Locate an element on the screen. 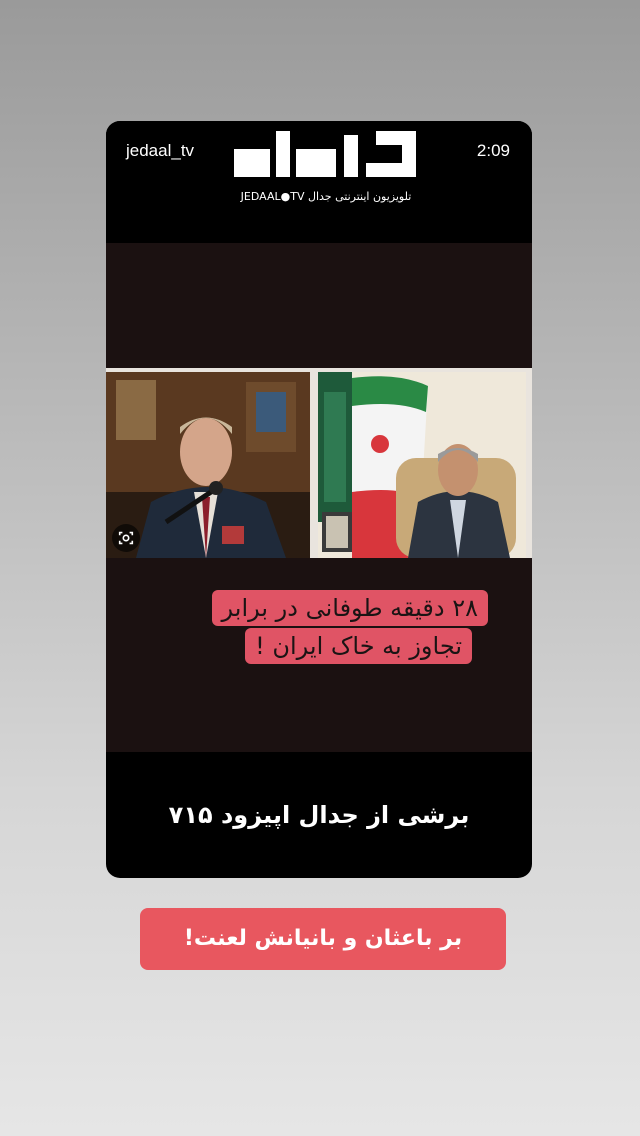 Image resolution: width=640 pixels, height=1136 pixels. jedaal-logo: تلویزیون اینترنتی جدال JEDAAL●TV is located at coordinates (326, 169).